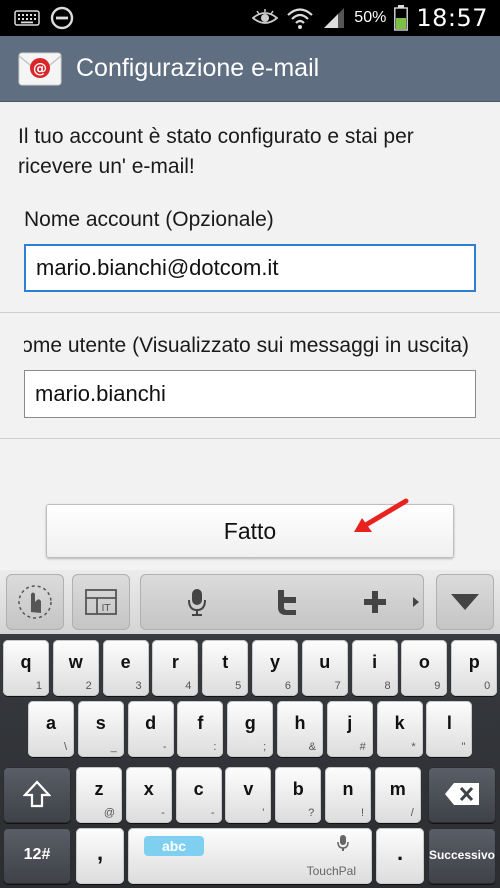 The height and width of the screenshot is (888, 500). I want to click on action-bar: @ Configurazione e-mail, so click(250, 69).